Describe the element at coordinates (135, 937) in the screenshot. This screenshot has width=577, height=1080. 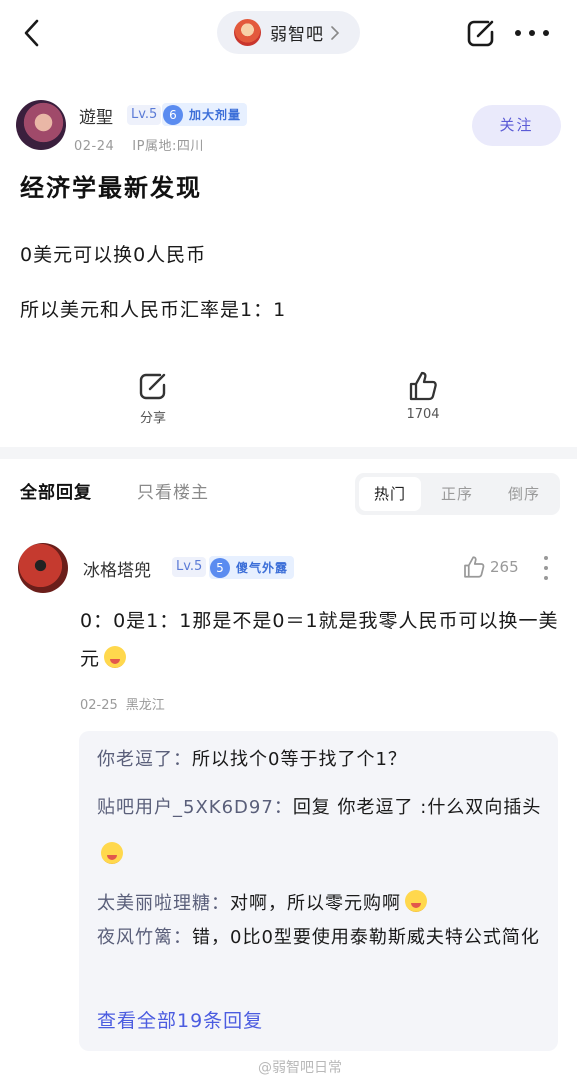
I see `sub-reply-author: 夜风竹篱` at that location.